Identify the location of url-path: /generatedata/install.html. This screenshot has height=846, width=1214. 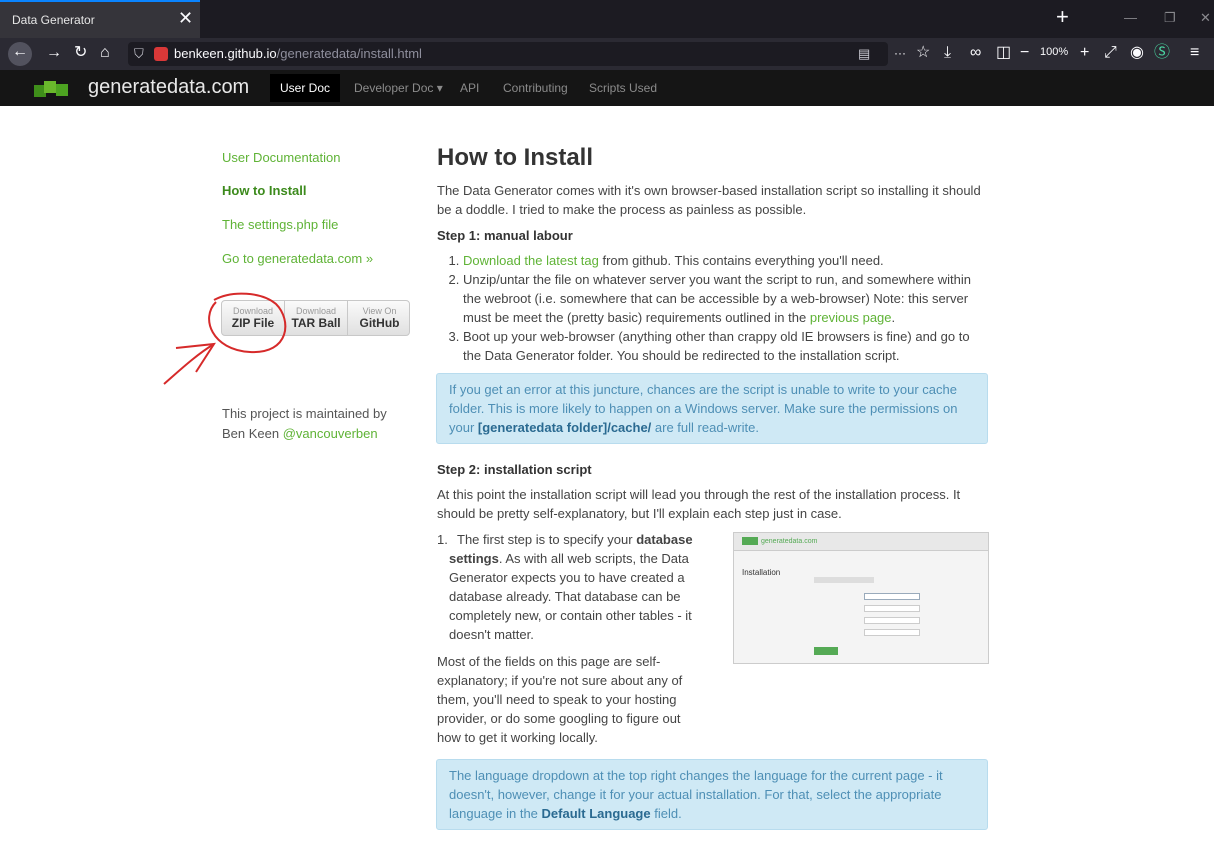
(349, 53).